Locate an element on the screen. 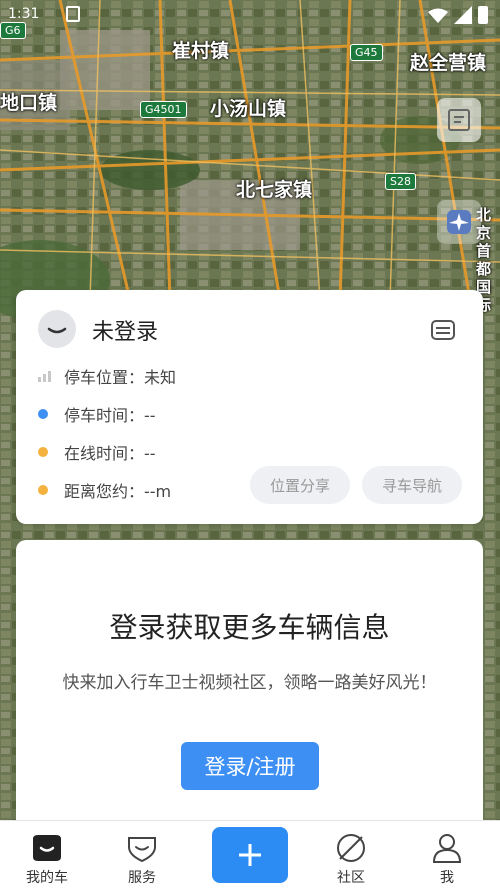  nav-item-my-car: 我的车 is located at coordinates (47, 855).